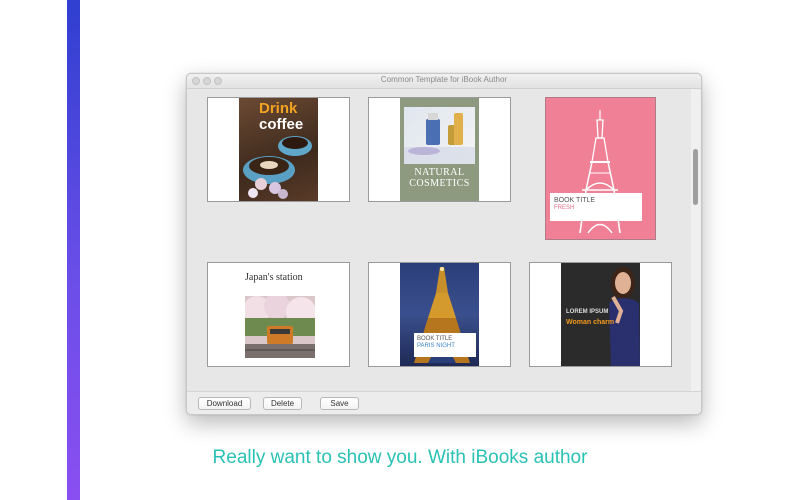 The height and width of the screenshot is (500, 800). I want to click on template-card-natural-cosmetics: Natural Cosmetics, so click(439, 149).